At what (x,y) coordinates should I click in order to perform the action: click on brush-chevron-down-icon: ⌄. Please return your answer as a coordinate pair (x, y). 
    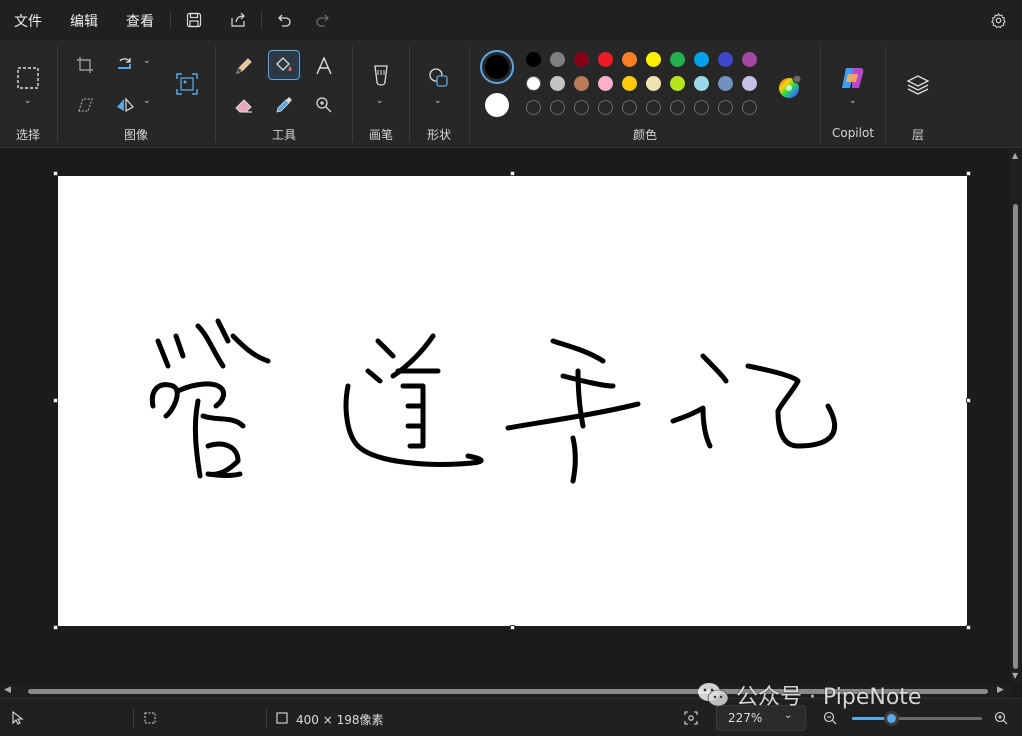
    Looking at the image, I should click on (380, 101).